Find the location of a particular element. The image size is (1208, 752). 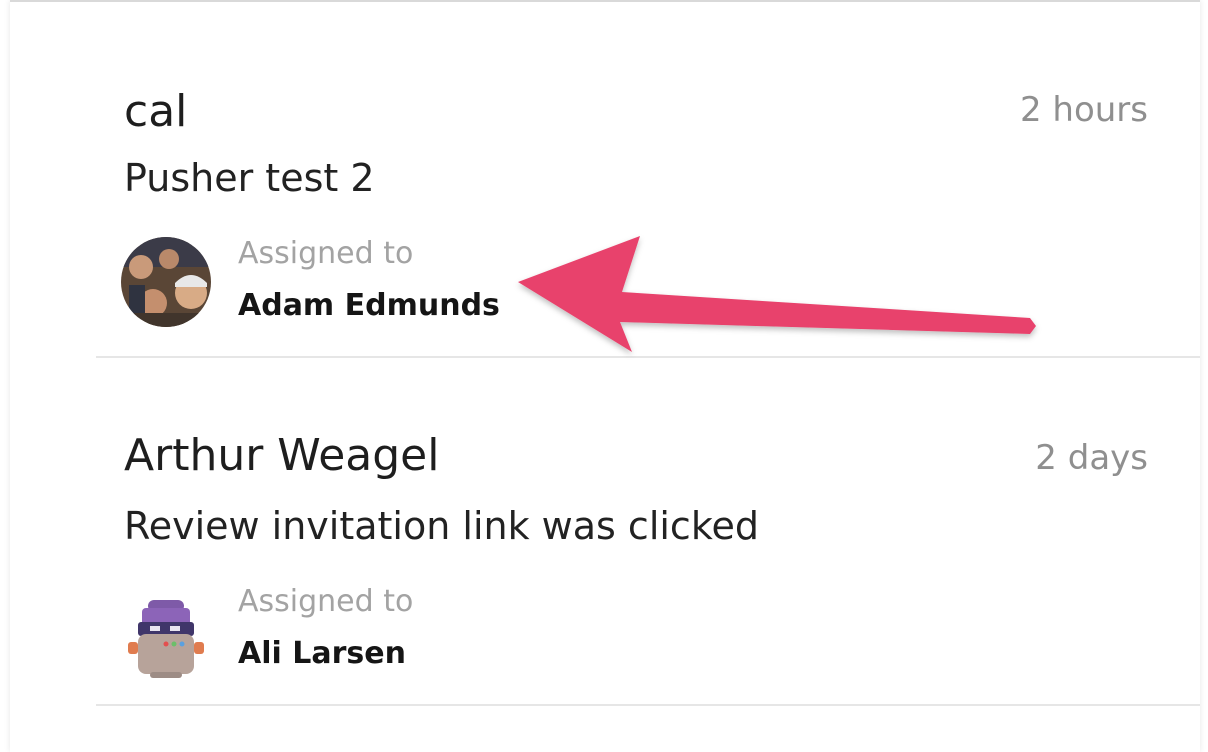

robot-avatar-icon is located at coordinates (166, 638).